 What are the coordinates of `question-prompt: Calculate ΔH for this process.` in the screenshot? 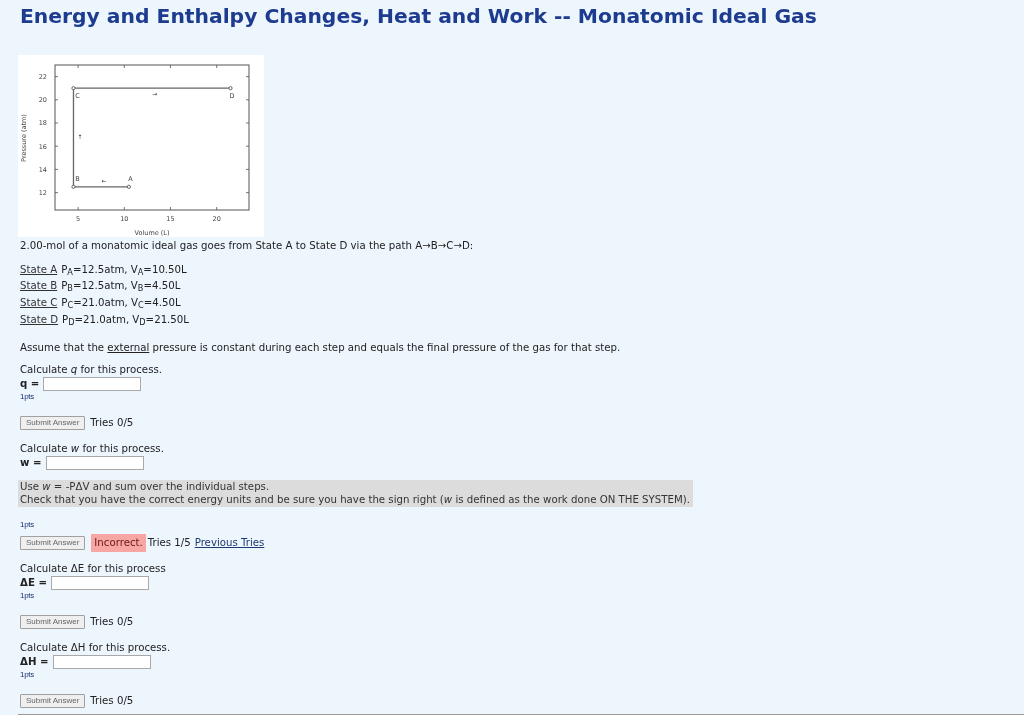 It's located at (96, 647).